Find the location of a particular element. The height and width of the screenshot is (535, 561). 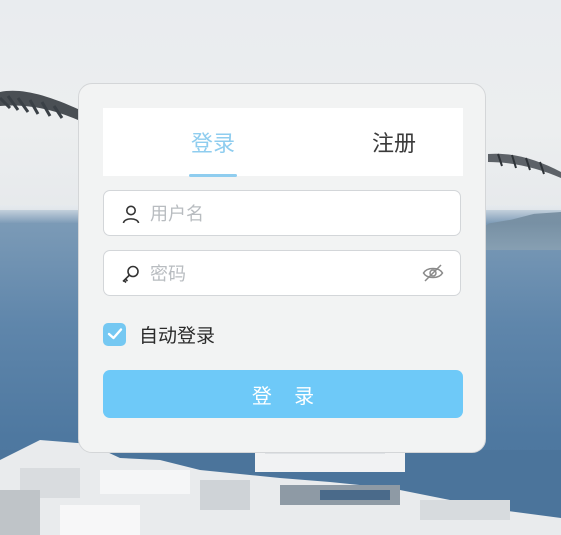

auto-login-checkbox is located at coordinates (114, 334).